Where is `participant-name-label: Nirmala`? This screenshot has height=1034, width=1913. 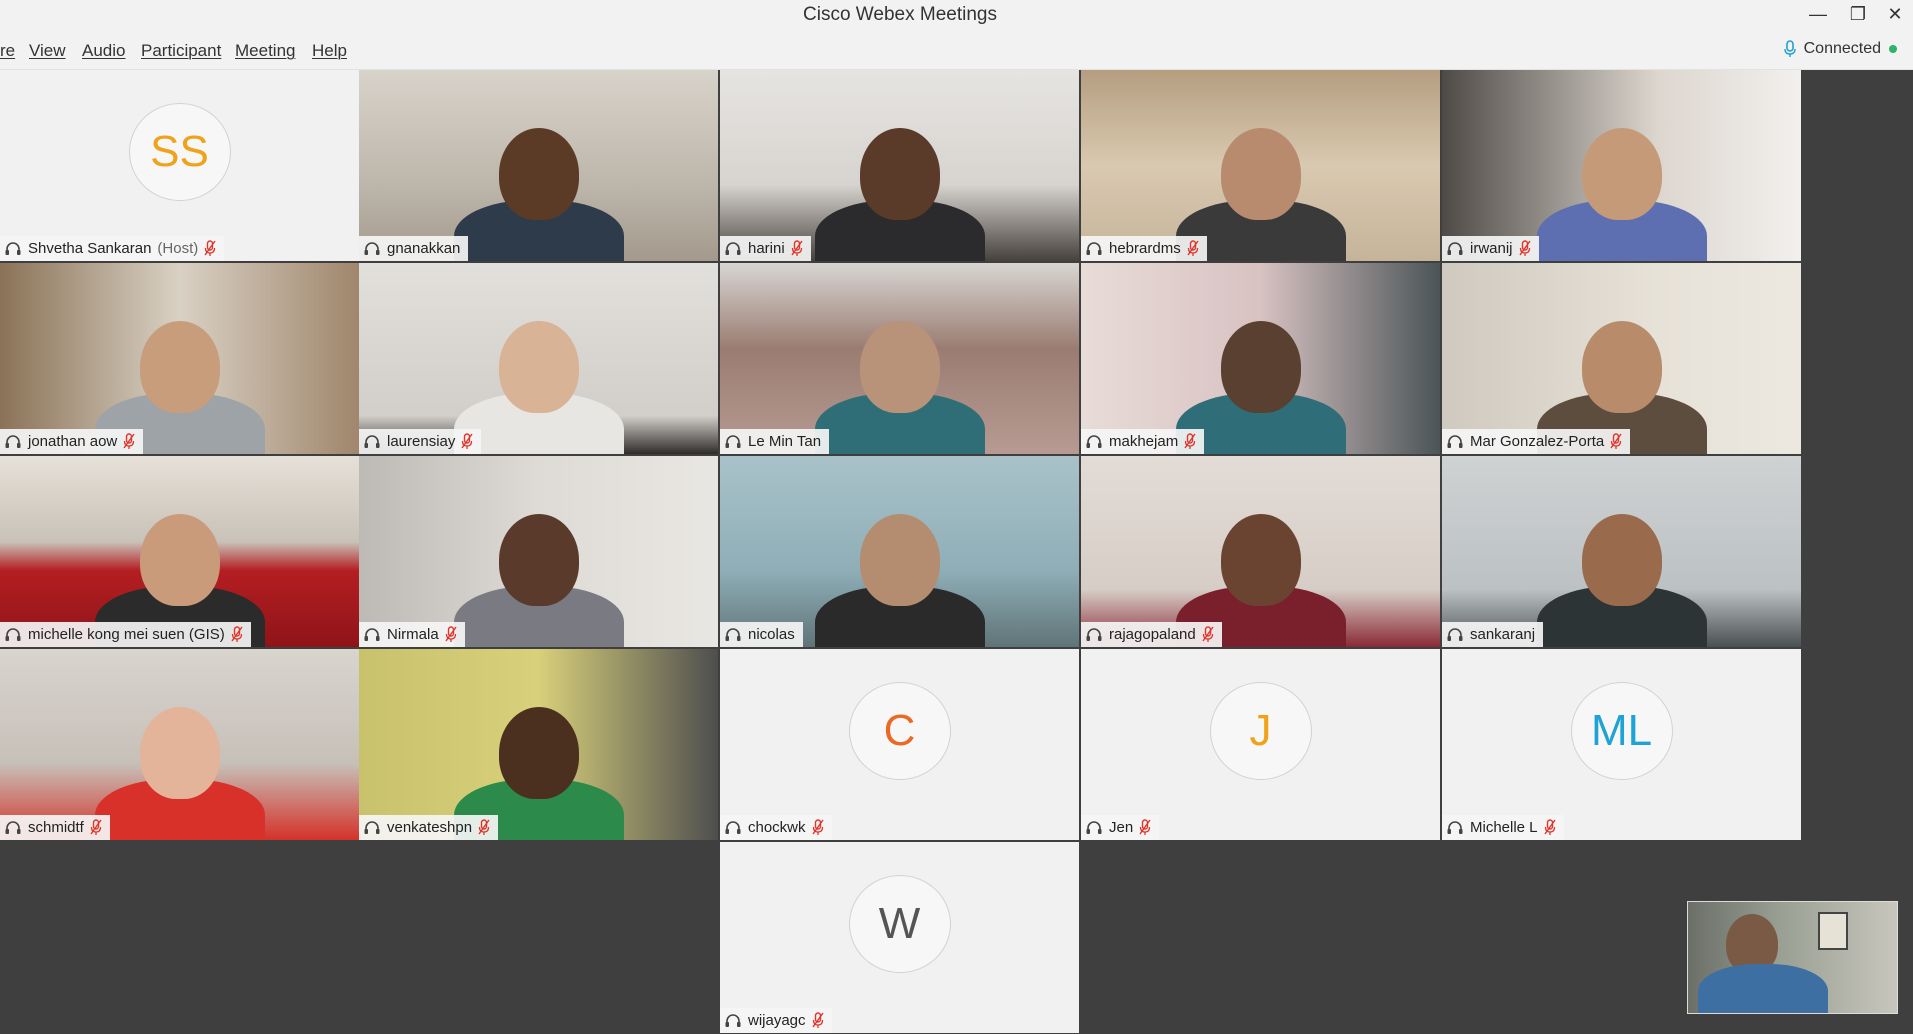
participant-name-label: Nirmala is located at coordinates (412, 634).